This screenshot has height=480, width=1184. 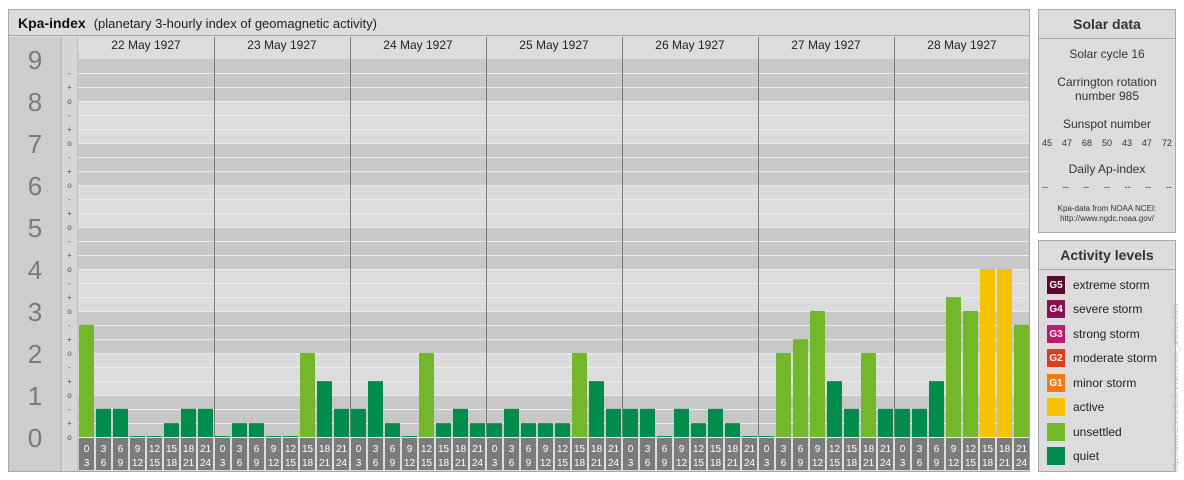 What do you see at coordinates (553, 332) in the screenshot?
I see `plot-band` at bounding box center [553, 332].